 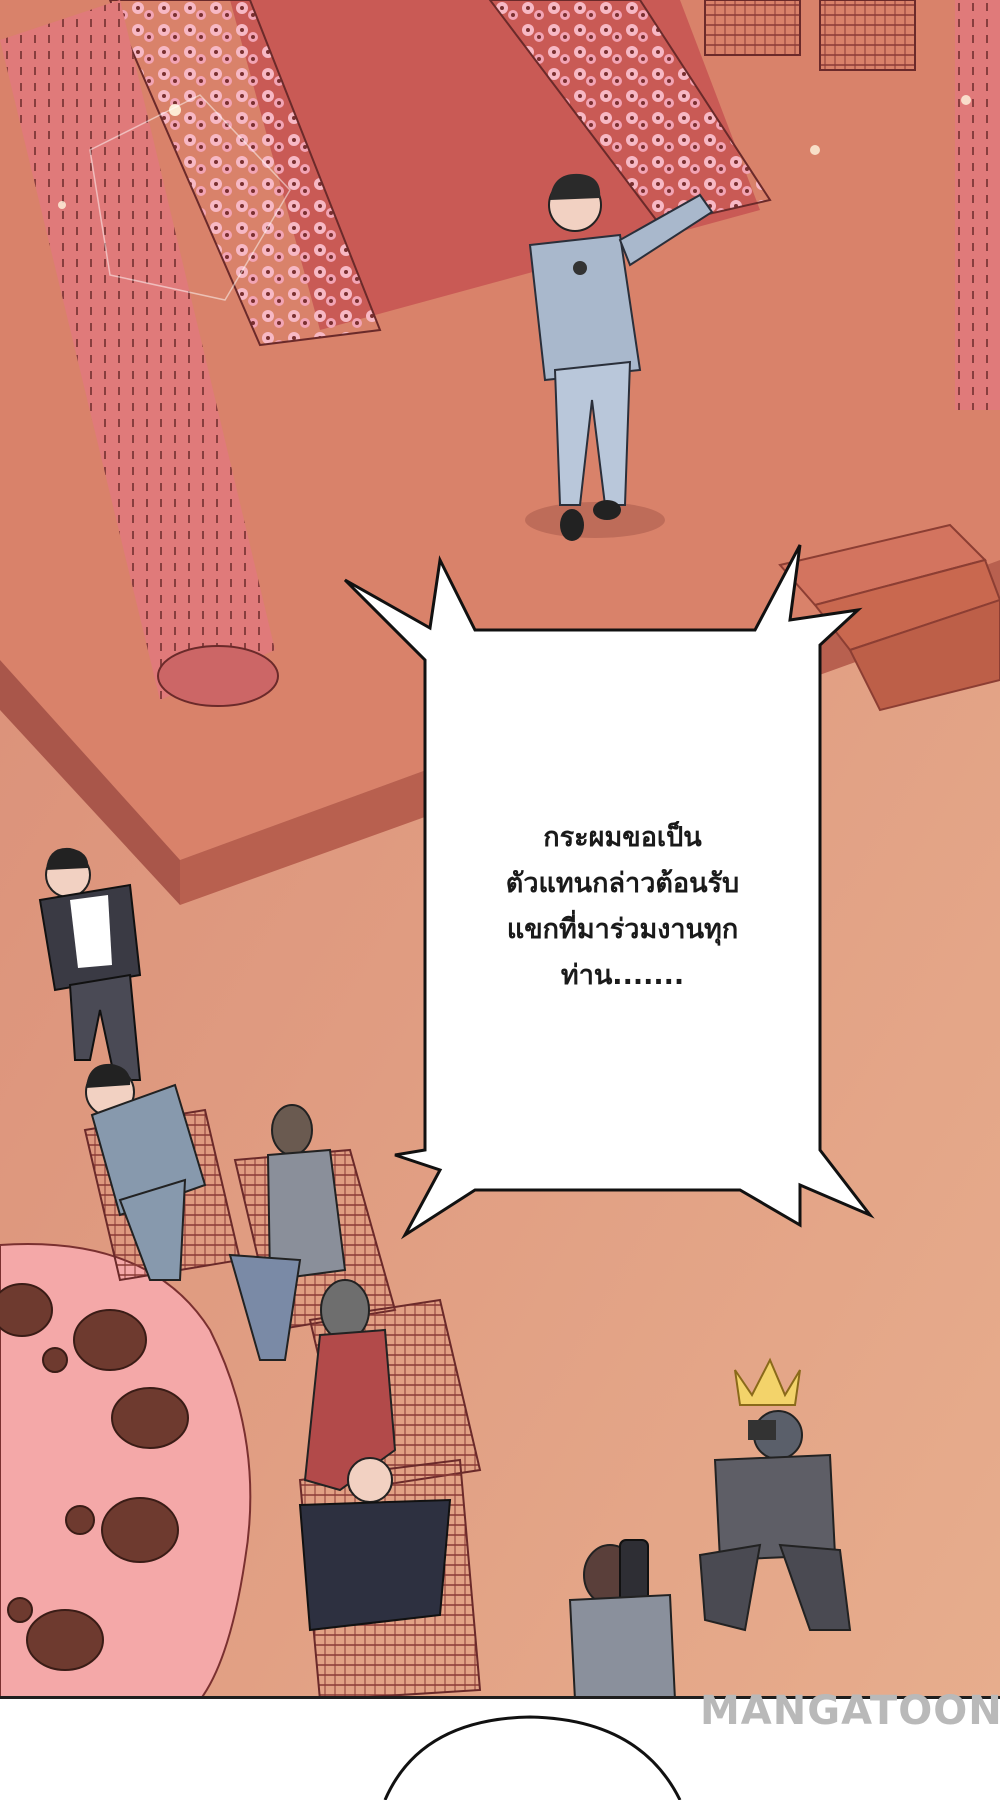 I want to click on watermark-logo: MANGATOON, so click(x=850, y=1711).